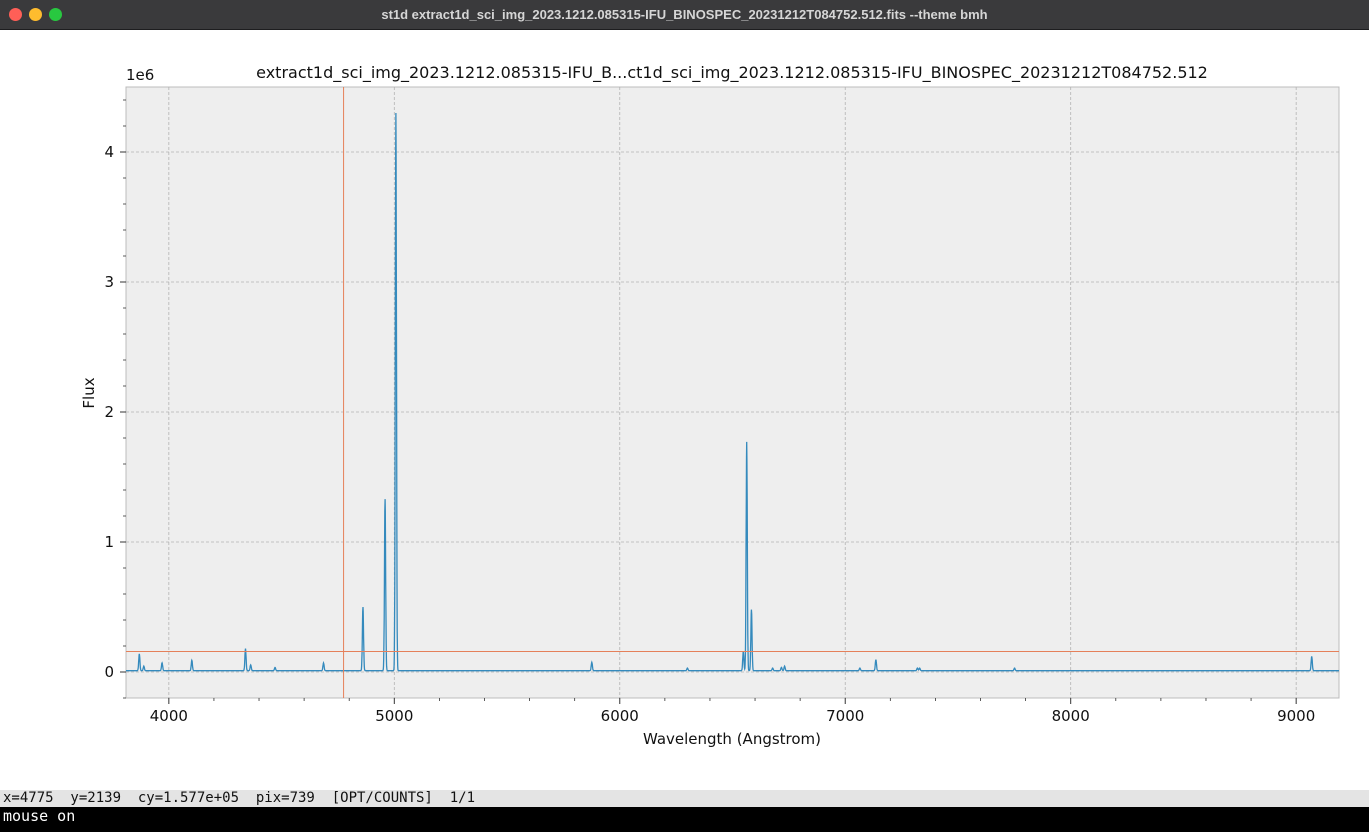  Describe the element at coordinates (845, 716) in the screenshot. I see `x-tick-label: 7000` at that location.